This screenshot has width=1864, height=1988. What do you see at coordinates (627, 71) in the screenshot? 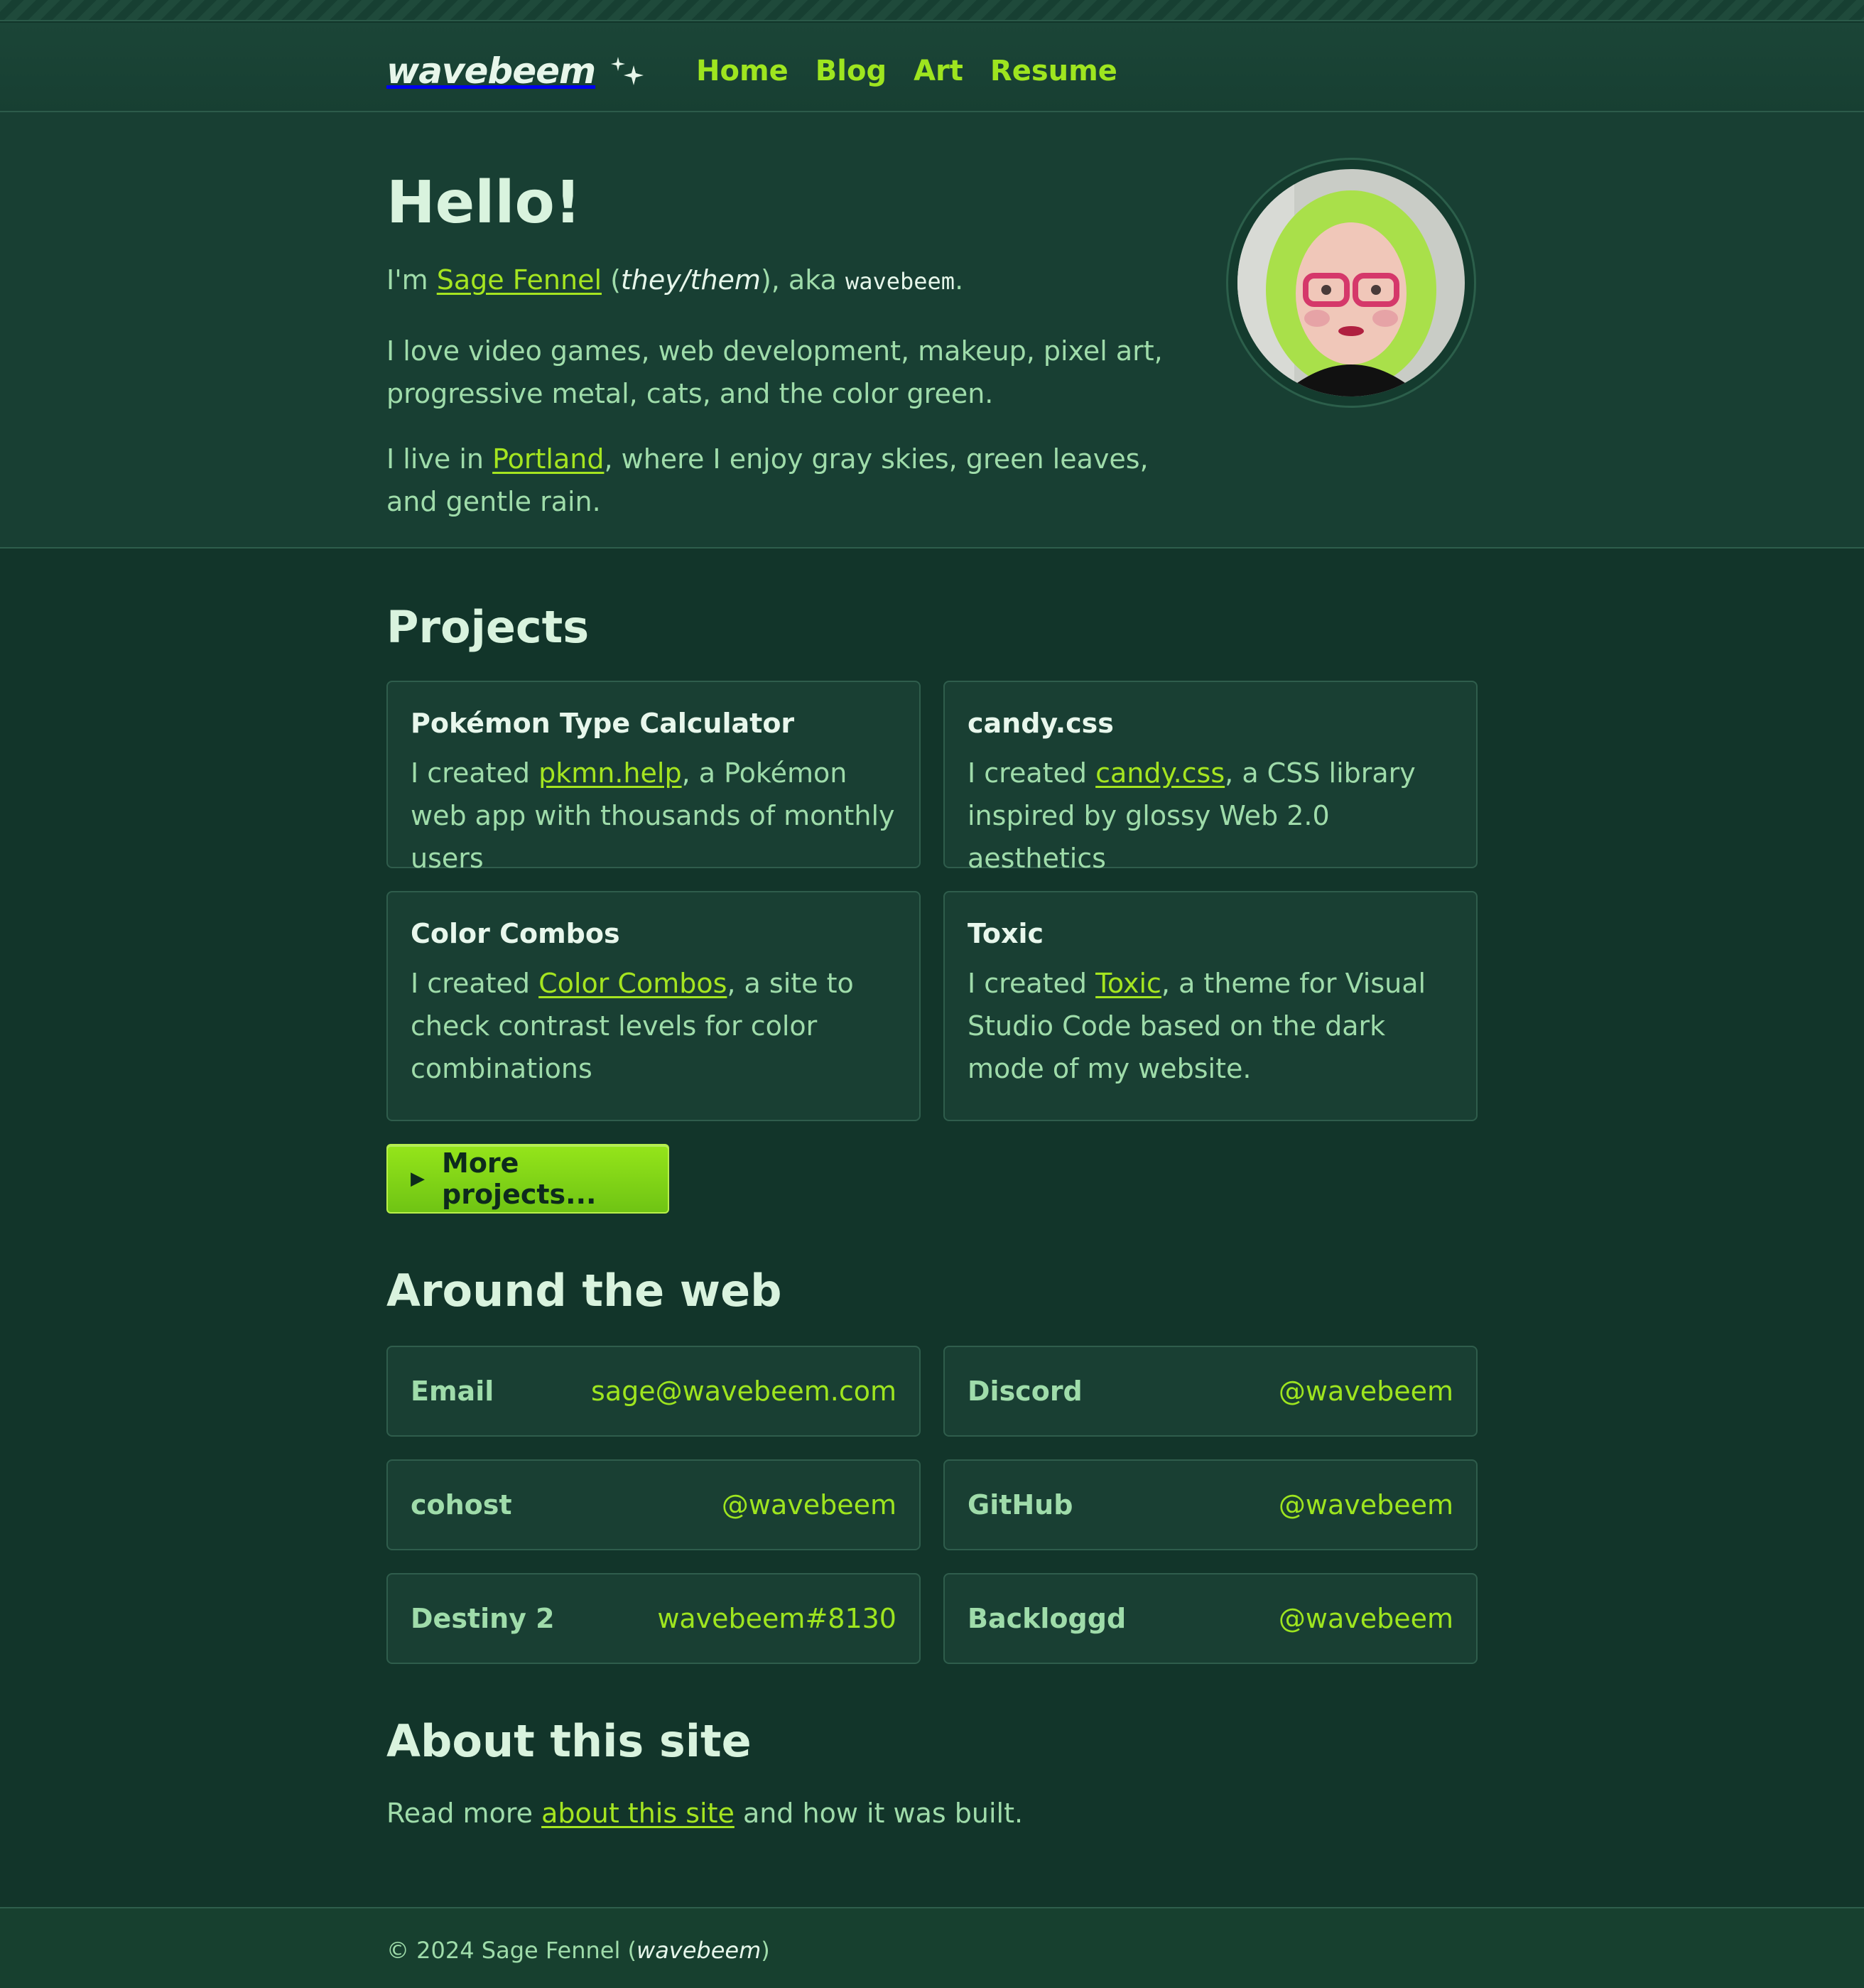
I see `sparkle-icon` at bounding box center [627, 71].